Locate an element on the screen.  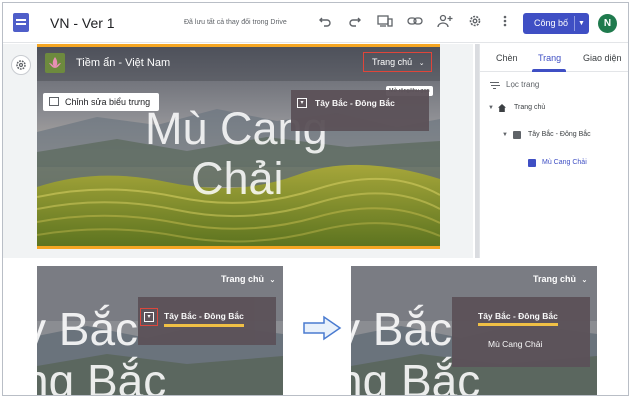
redo-icon is located at coordinates (355, 23).